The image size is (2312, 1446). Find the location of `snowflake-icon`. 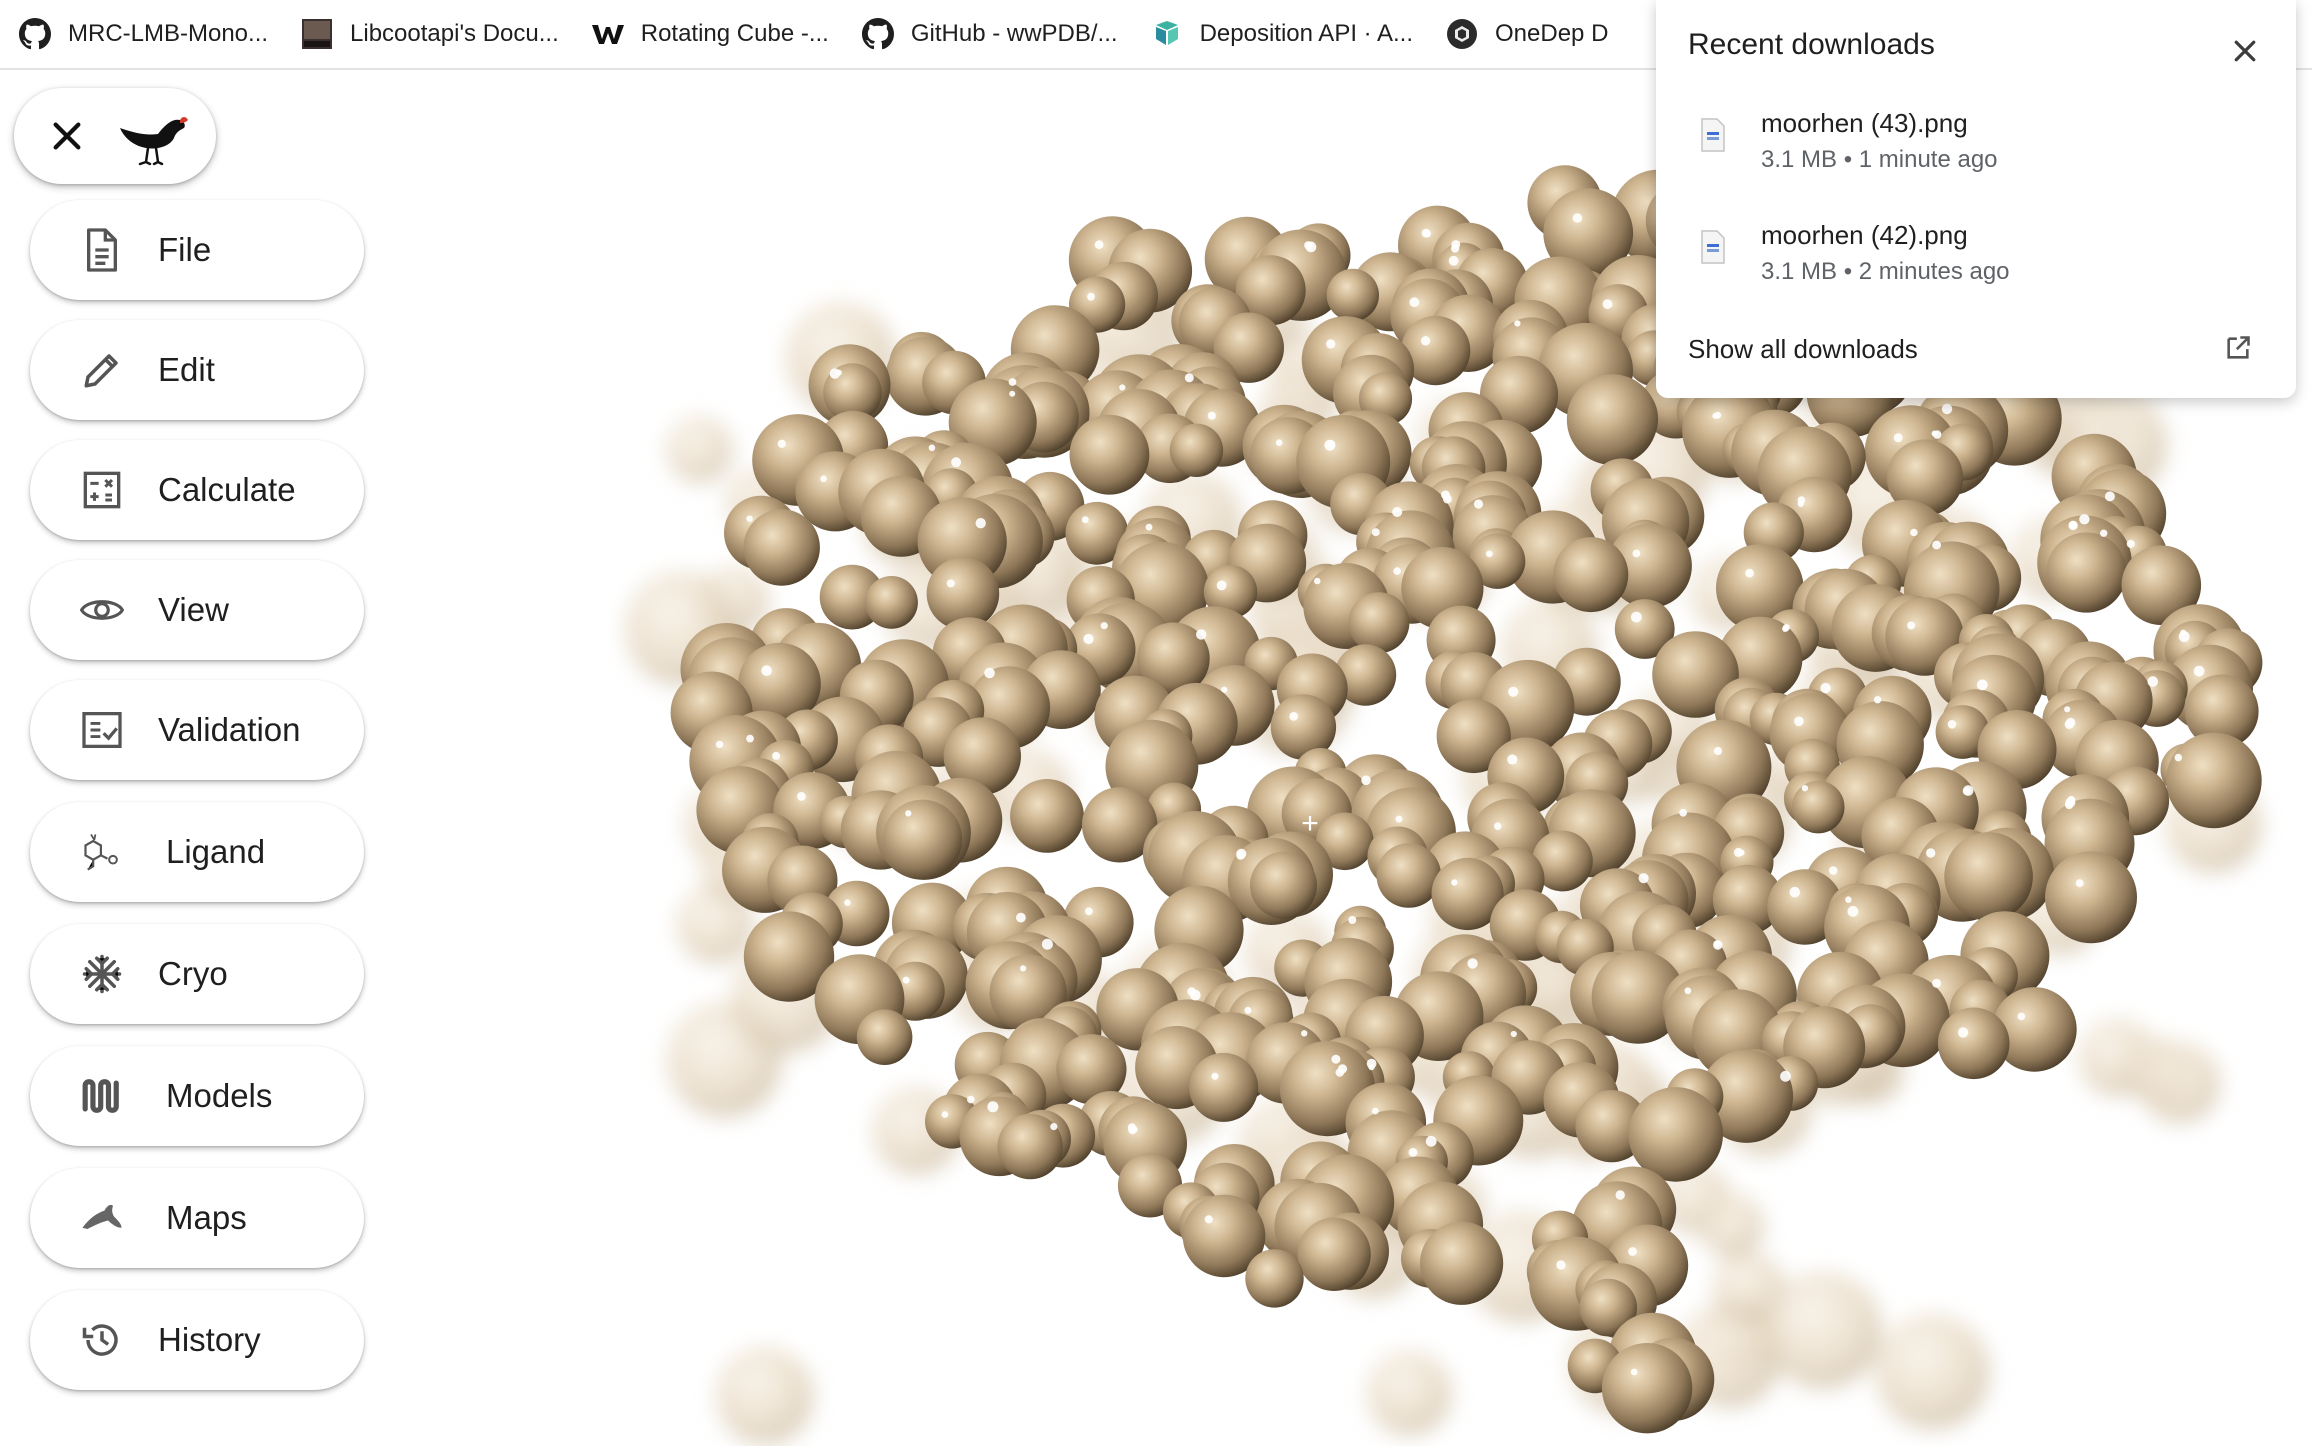

snowflake-icon is located at coordinates (102, 974).